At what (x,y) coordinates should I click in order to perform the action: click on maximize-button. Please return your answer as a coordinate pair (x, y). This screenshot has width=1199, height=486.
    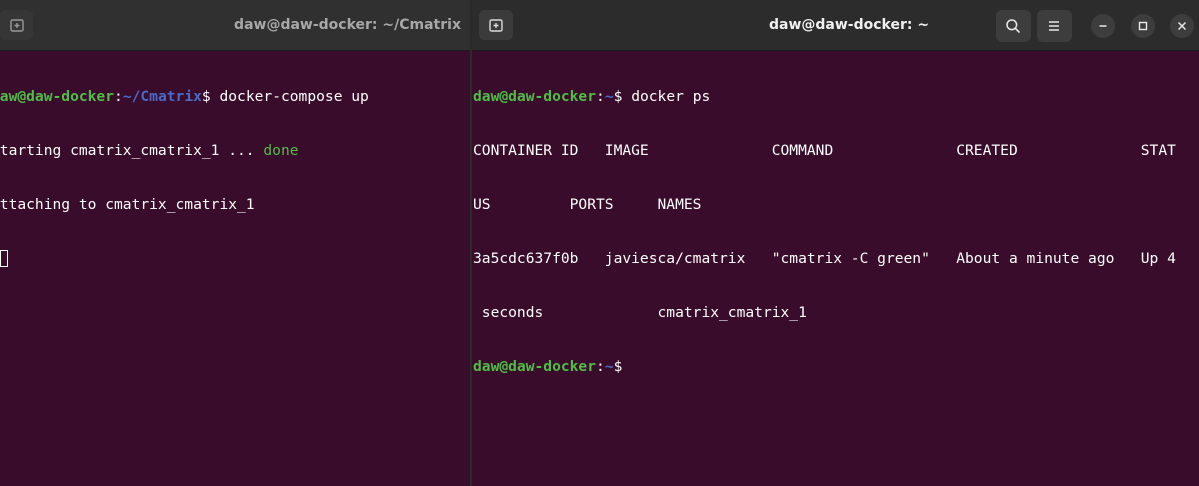
    Looking at the image, I should click on (1143, 26).